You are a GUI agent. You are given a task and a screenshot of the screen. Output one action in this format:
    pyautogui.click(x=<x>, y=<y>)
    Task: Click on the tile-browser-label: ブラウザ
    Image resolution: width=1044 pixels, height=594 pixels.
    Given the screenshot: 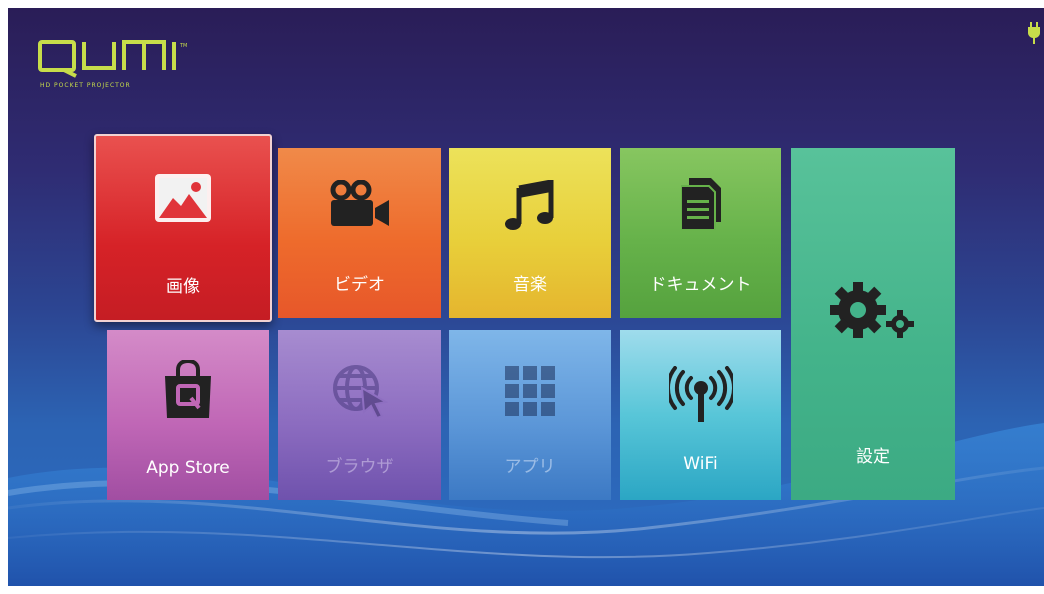 What is the action you would take?
    pyautogui.click(x=359, y=467)
    